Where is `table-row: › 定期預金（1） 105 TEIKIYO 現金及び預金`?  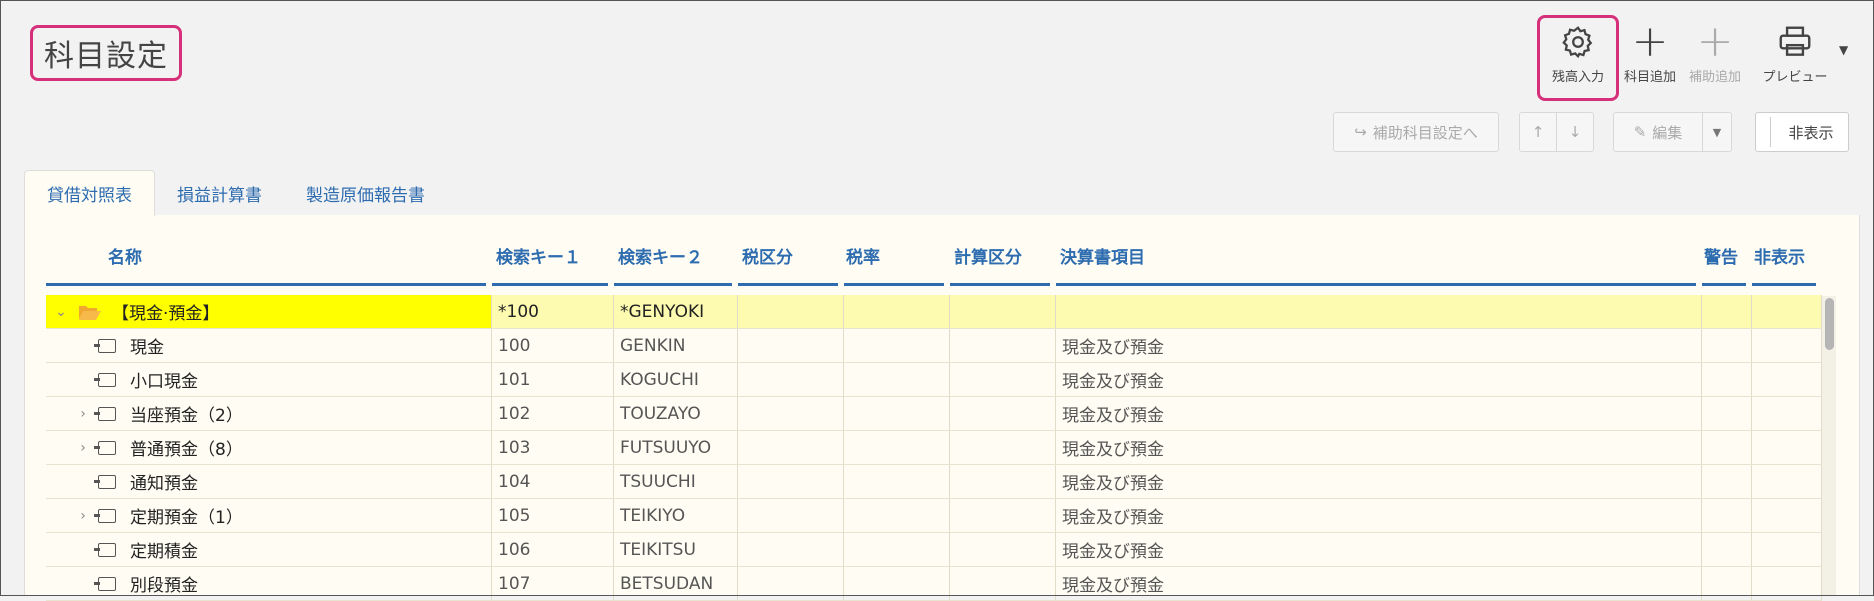 table-row: › 定期預金（1） 105 TEIKIYO 現金及び預金 is located at coordinates (934, 516).